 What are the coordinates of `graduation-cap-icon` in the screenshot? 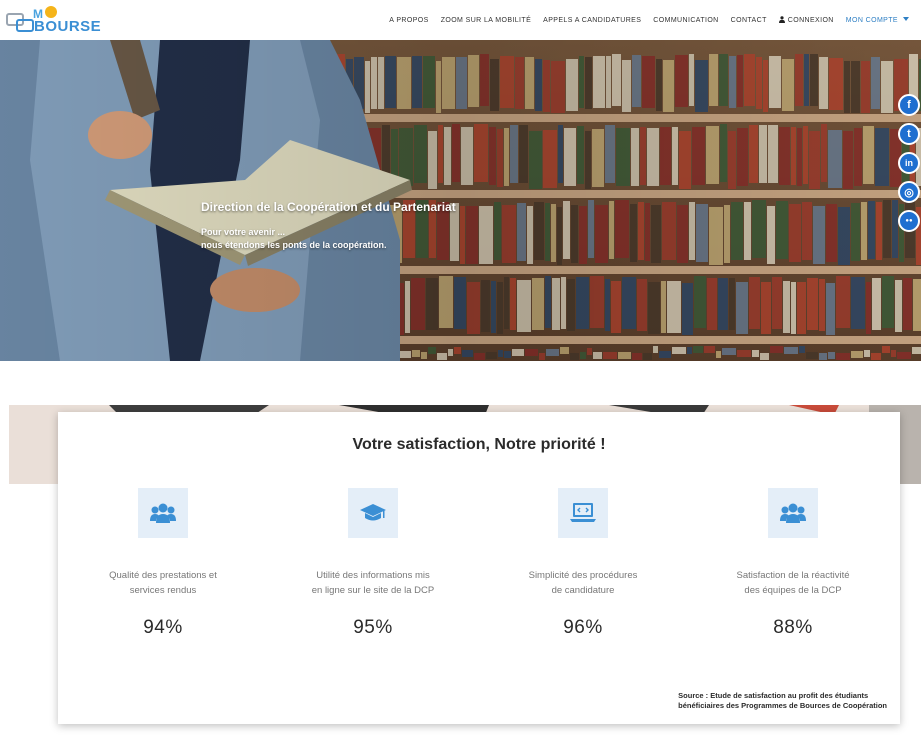 It's located at (373, 512).